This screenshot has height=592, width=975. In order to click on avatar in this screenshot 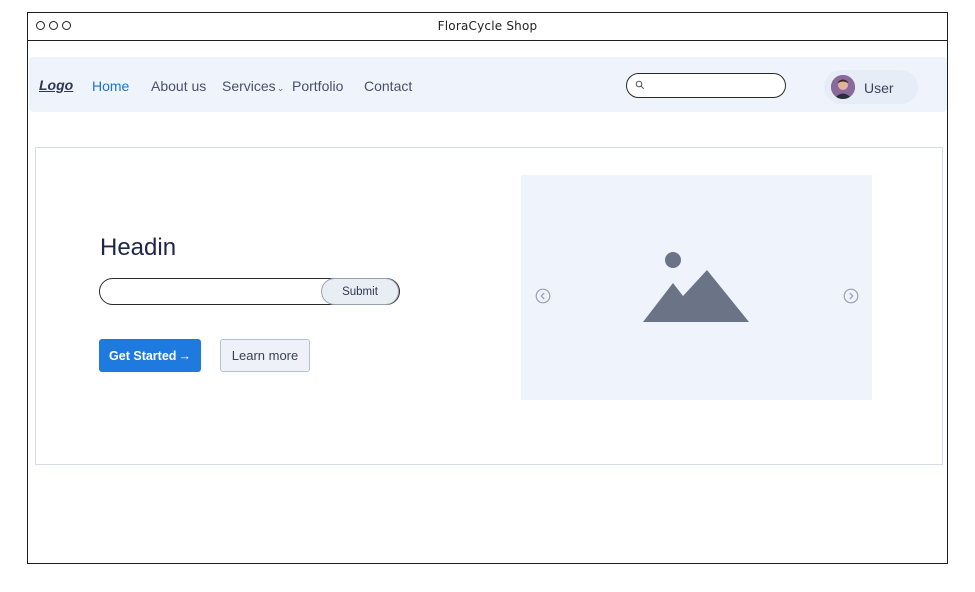, I will do `click(843, 87)`.